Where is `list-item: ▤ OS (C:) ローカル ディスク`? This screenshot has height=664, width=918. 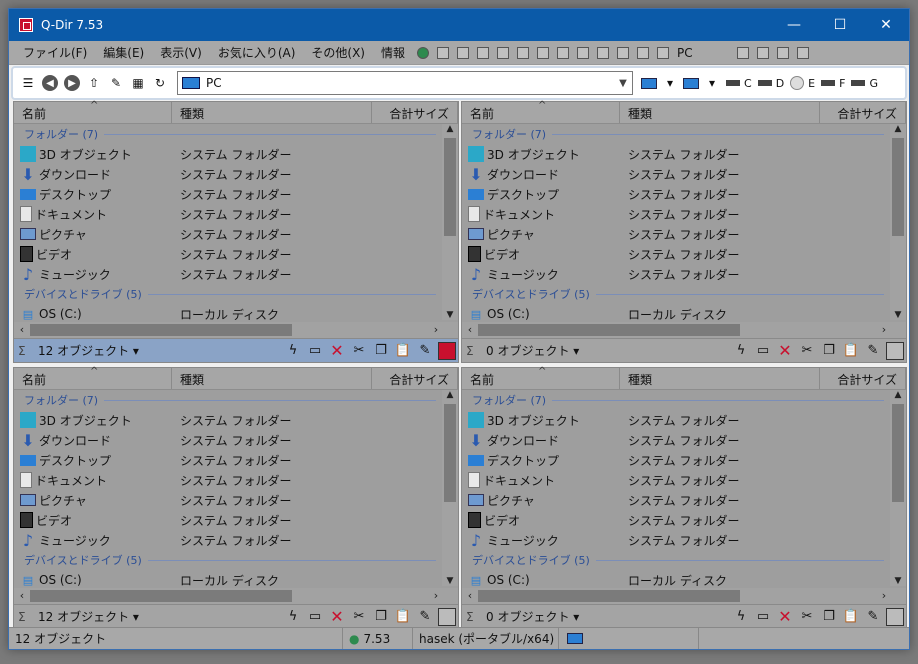
list-item: ▤ OS (C:) ローカル ディスク is located at coordinates (677, 312).